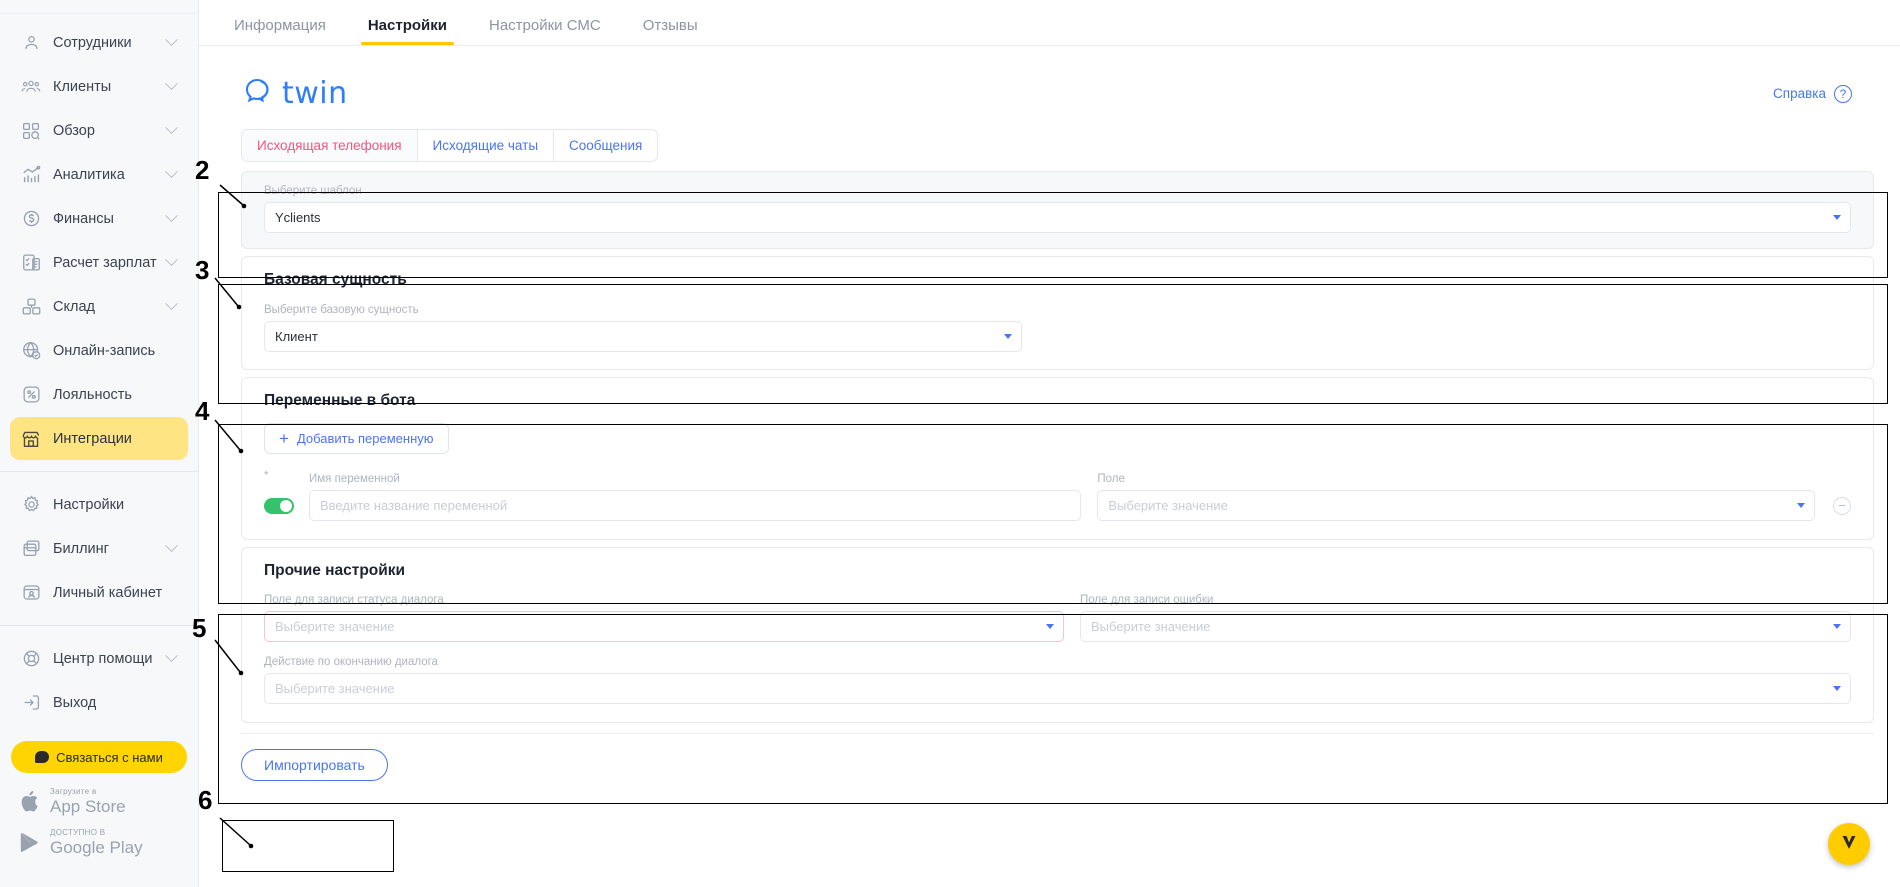 This screenshot has width=1900, height=887. I want to click on sidebar-item-nastrojki: Настройки, so click(99, 504).